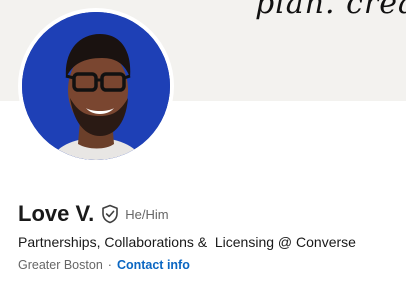 This screenshot has height=281, width=406. Describe the element at coordinates (60, 265) in the screenshot. I see `location-text: Greater Boston` at that location.